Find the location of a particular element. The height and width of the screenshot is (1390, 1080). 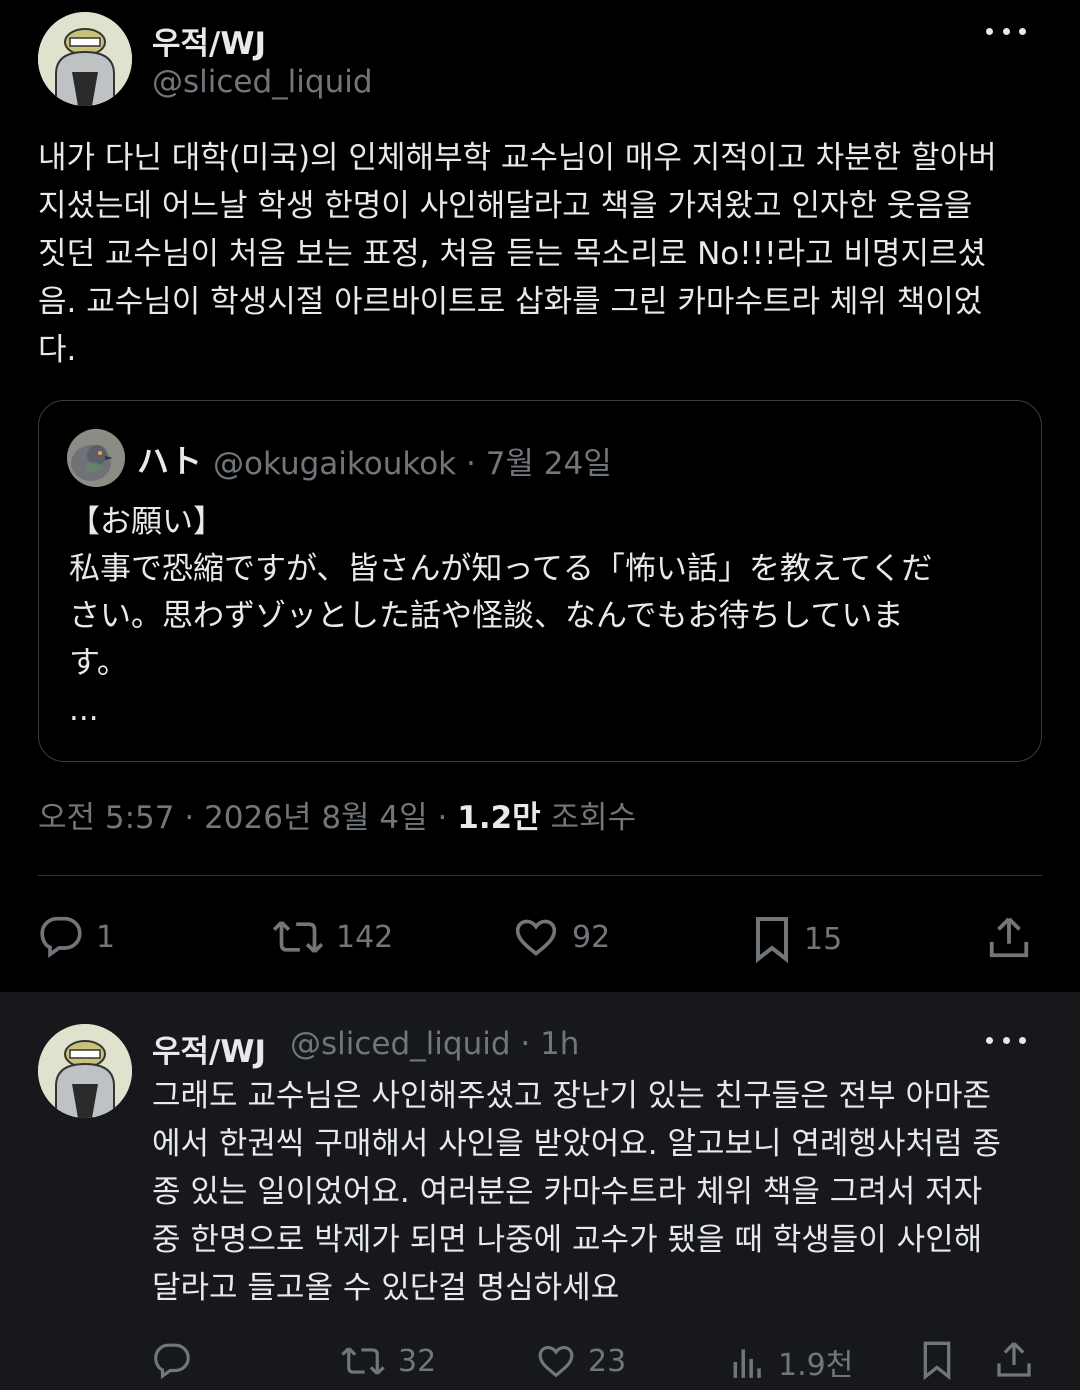

reply-author-name: 우적/WJ is located at coordinates (209, 1048).